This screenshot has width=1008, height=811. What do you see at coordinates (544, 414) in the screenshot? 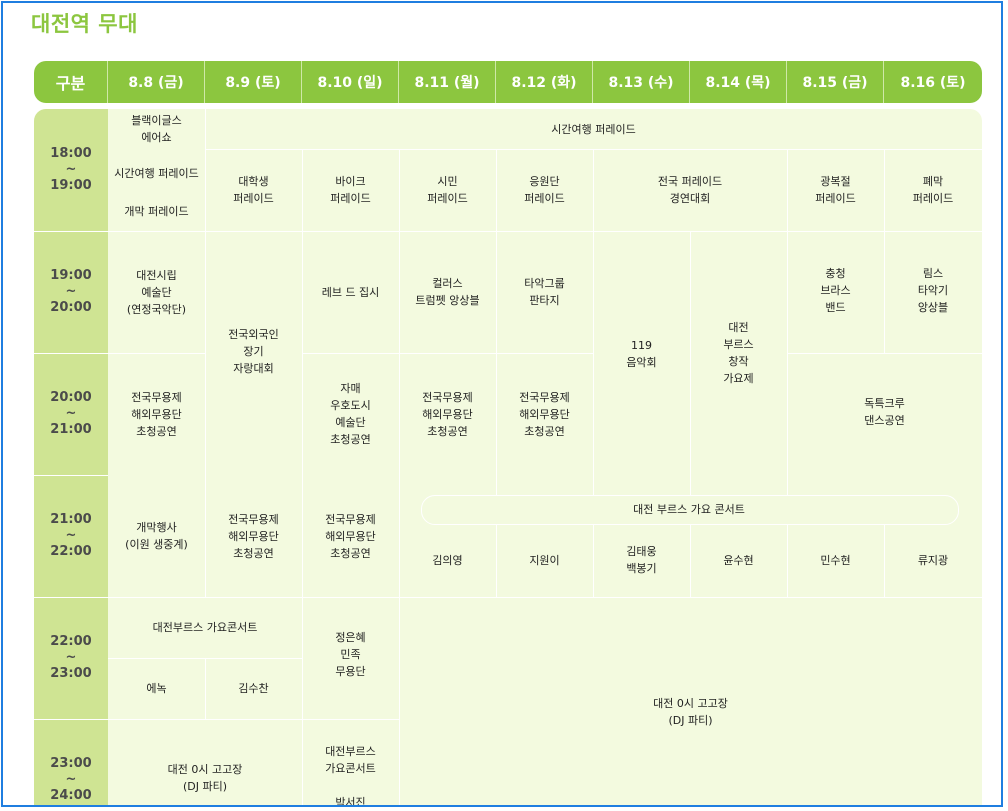
I see `event-dance-d5: 전국무용제 해외무용단 초청공연` at bounding box center [544, 414].